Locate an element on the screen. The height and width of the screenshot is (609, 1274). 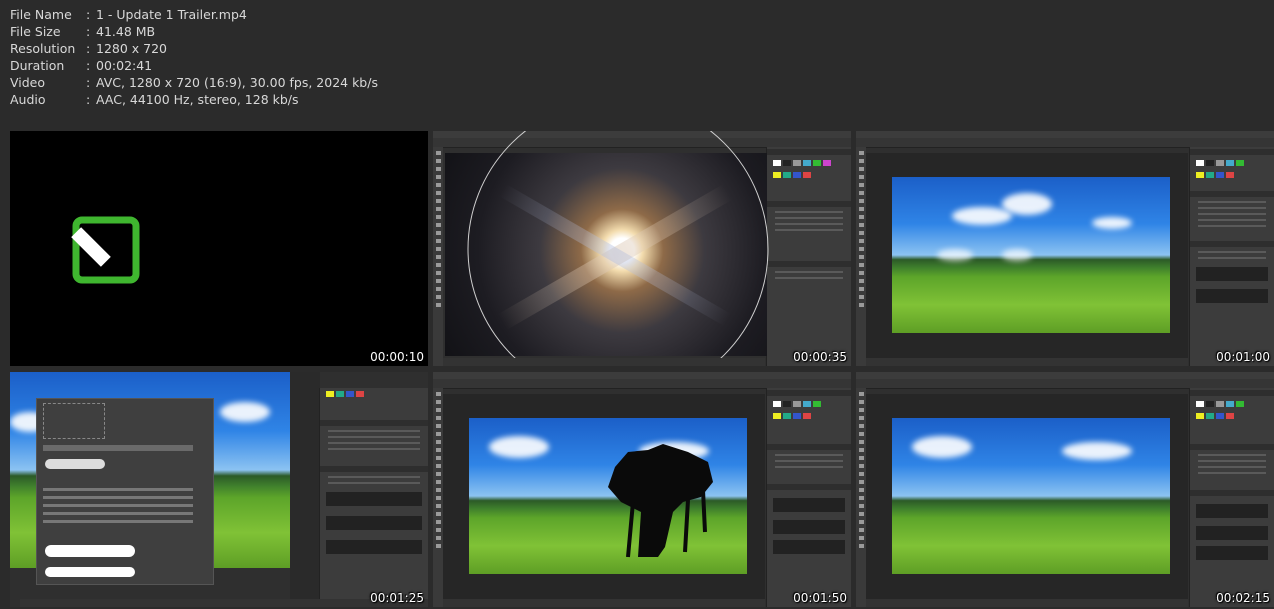
selection-circle is located at coordinates (618, 248).